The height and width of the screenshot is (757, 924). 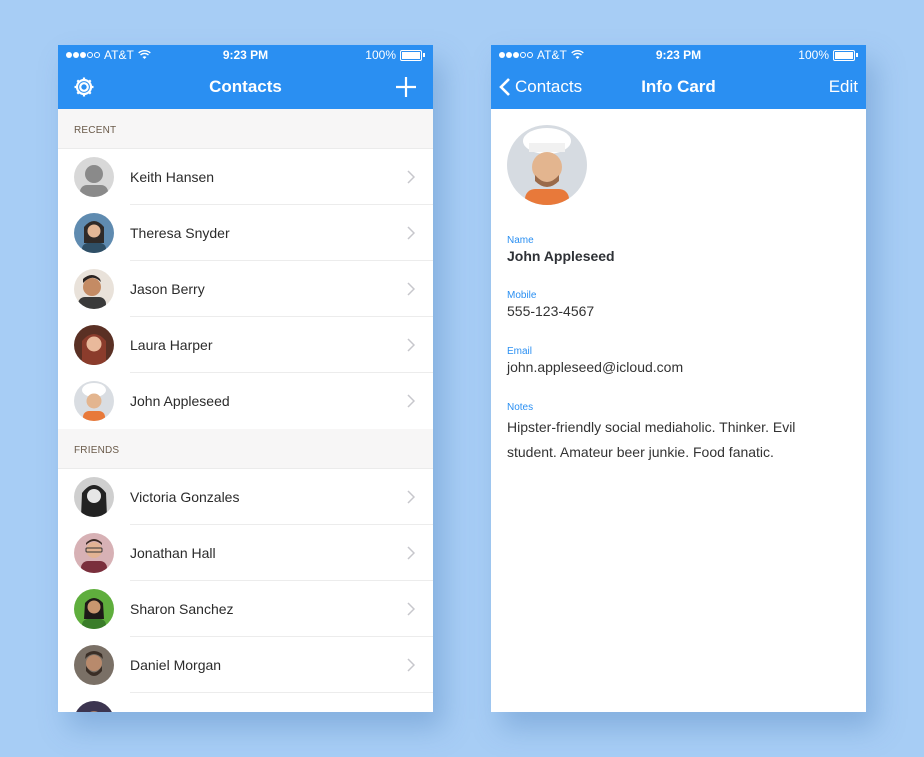 What do you see at coordinates (561, 256) in the screenshot?
I see `name-value: John Appleseed` at bounding box center [561, 256].